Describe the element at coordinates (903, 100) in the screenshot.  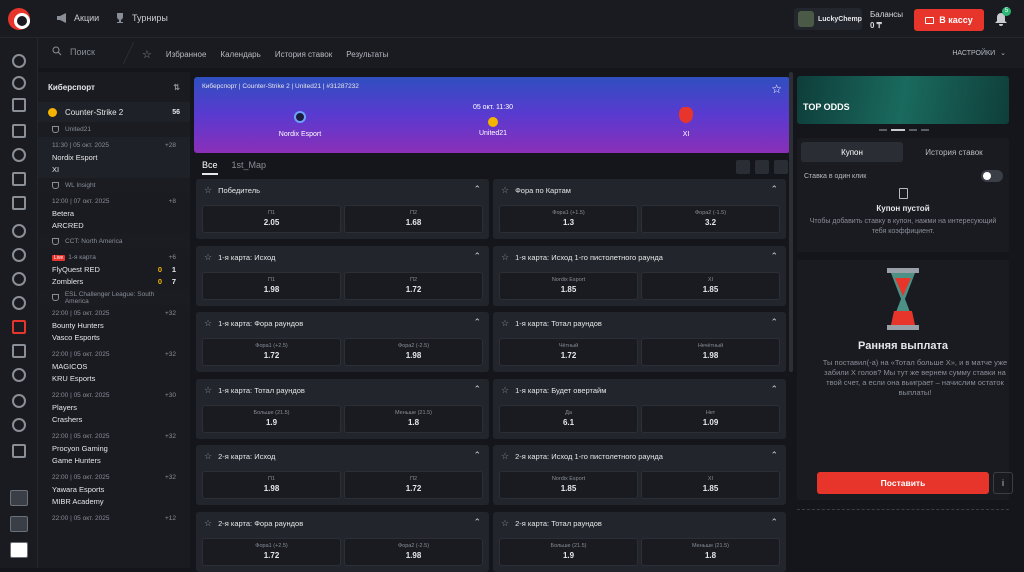
I see `promo-banner: TOP ODDS` at that location.